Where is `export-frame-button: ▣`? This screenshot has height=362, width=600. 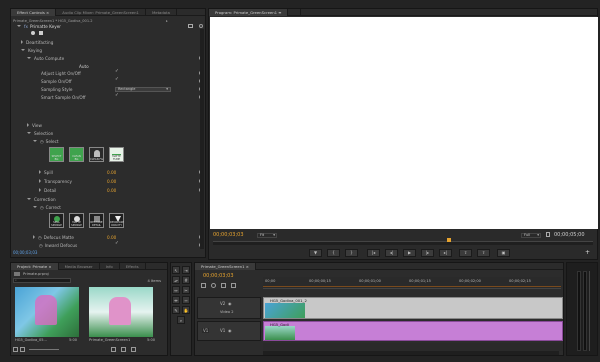
export-frame-button: ▣ is located at coordinates (503, 253).